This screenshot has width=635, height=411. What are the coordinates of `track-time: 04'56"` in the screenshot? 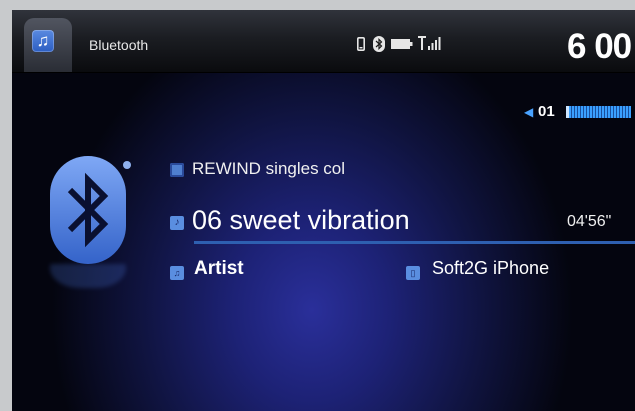 It's located at (589, 221).